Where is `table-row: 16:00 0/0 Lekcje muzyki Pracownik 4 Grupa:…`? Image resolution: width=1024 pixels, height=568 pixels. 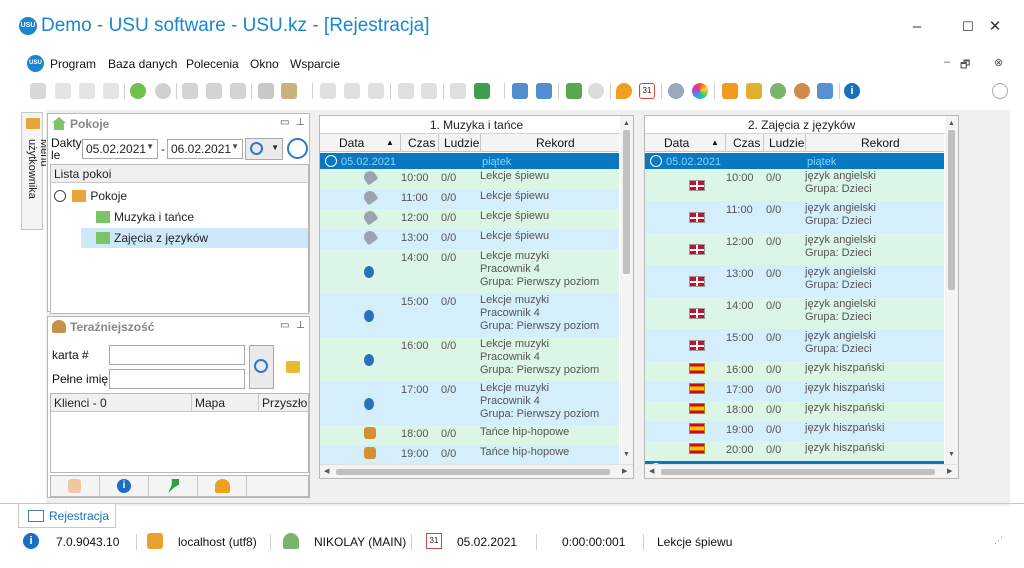
table-row: 16:00 0/0 Lekcje muzyki Pracownik 4 Grupa:… is located at coordinates (469, 359).